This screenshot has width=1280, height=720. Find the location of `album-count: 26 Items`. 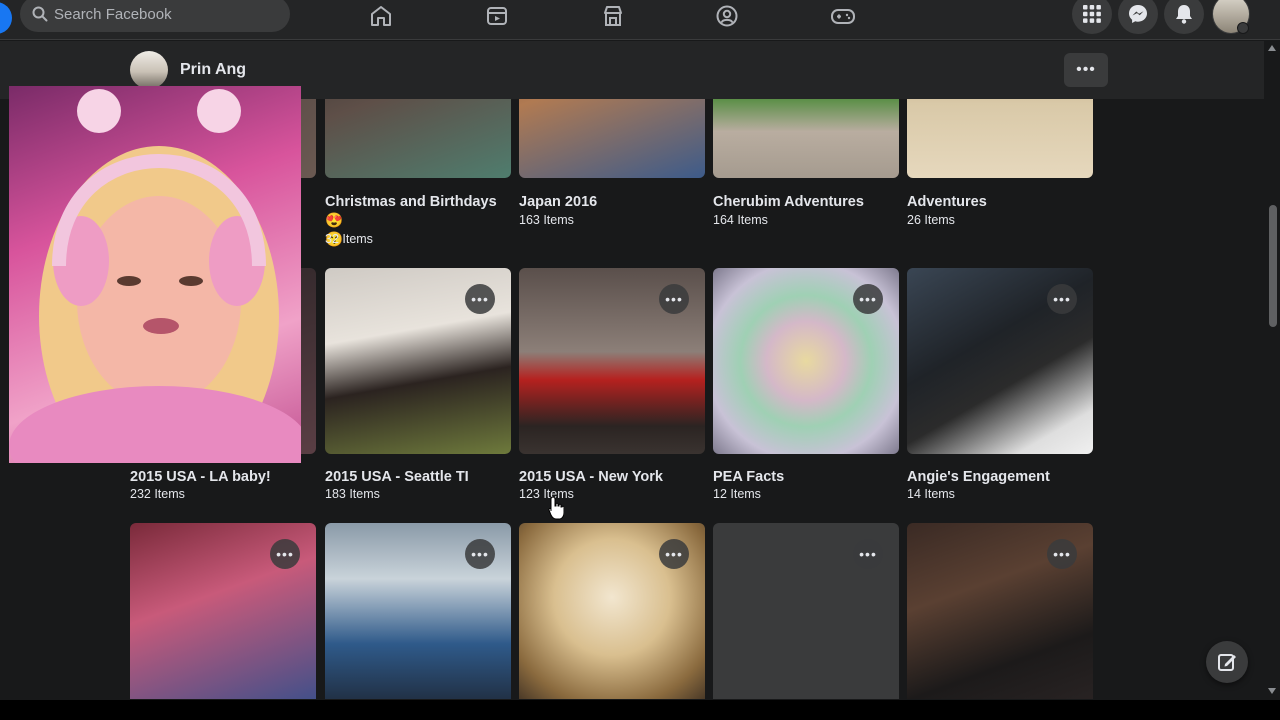

album-count: 26 Items is located at coordinates (931, 220).